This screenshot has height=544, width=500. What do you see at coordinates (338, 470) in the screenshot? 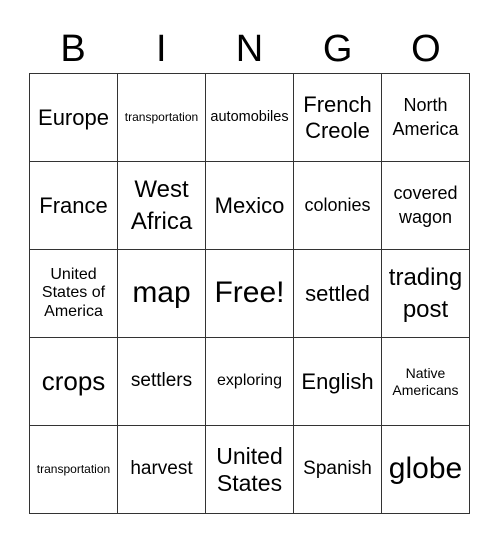
I see `bingo-cell: Spanish` at bounding box center [338, 470].